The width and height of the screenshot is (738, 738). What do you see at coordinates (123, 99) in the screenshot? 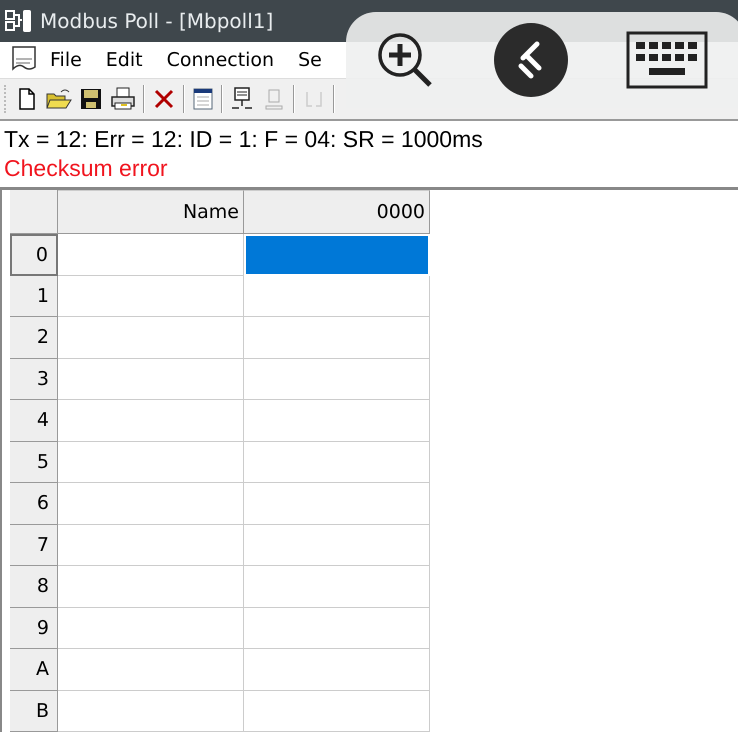
I see `print-icon` at bounding box center [123, 99].